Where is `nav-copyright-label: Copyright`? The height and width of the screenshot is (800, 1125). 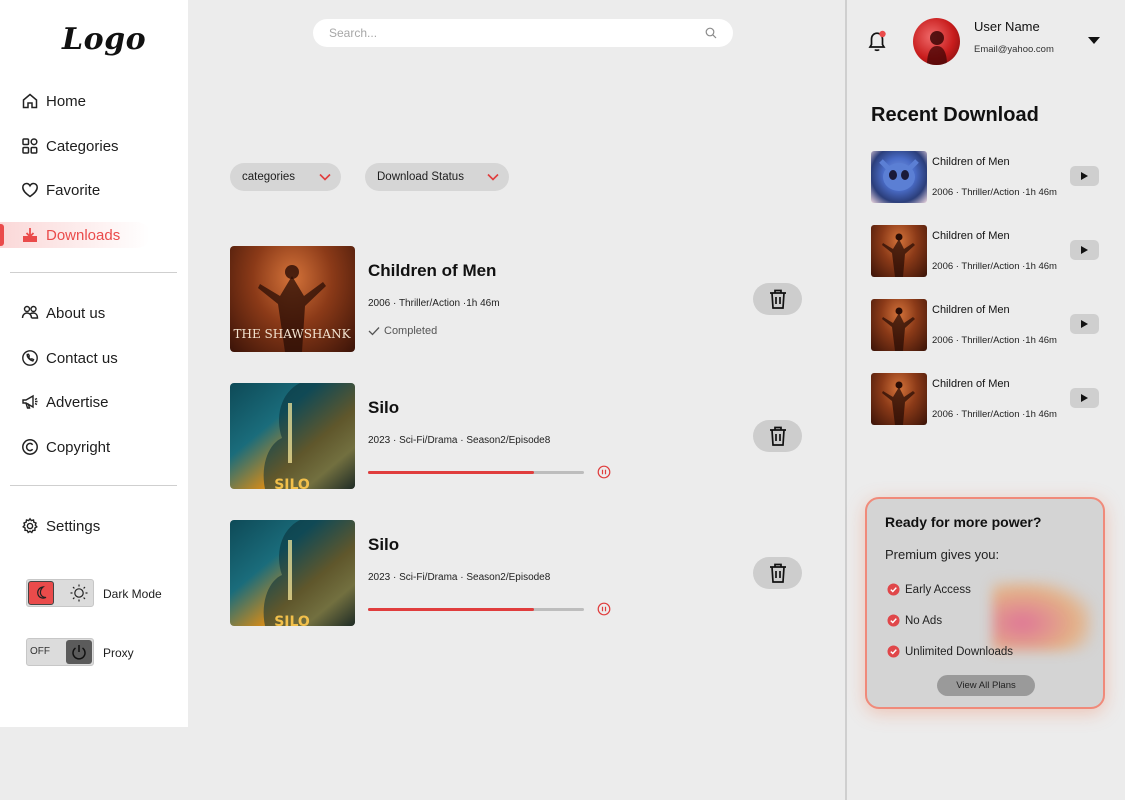 nav-copyright-label: Copyright is located at coordinates (78, 447).